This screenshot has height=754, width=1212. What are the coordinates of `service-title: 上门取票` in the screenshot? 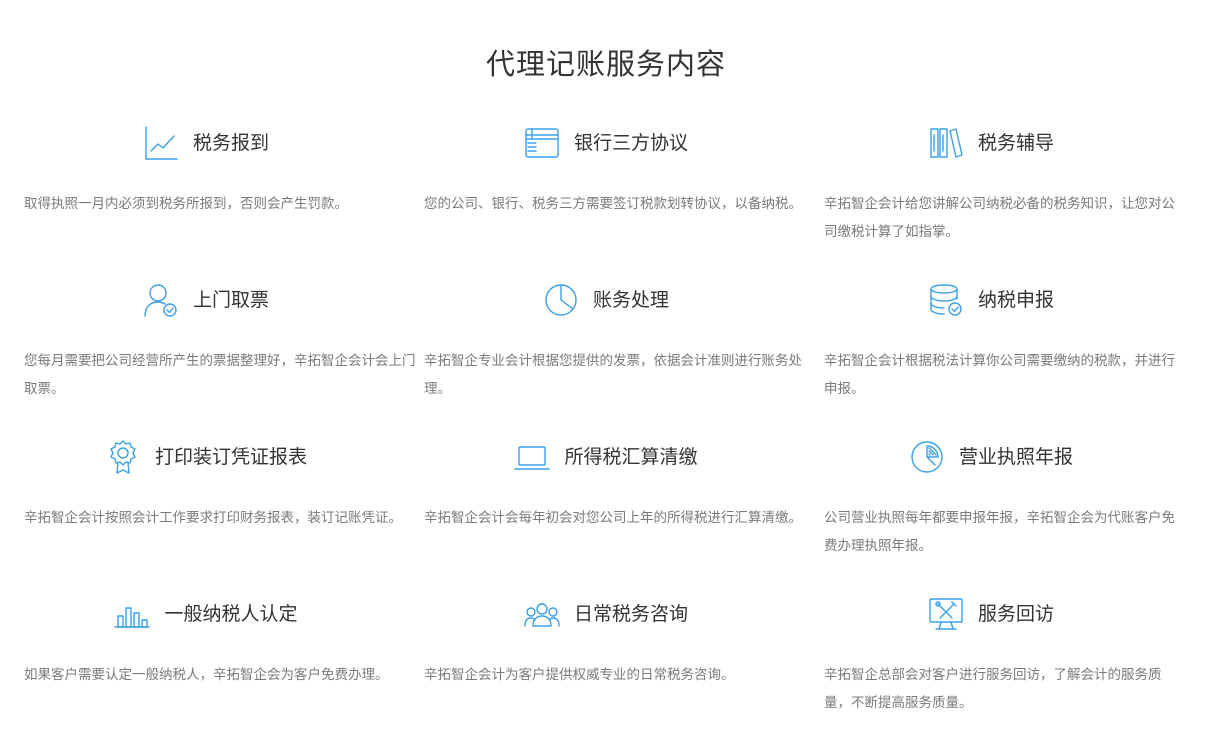 It's located at (230, 300).